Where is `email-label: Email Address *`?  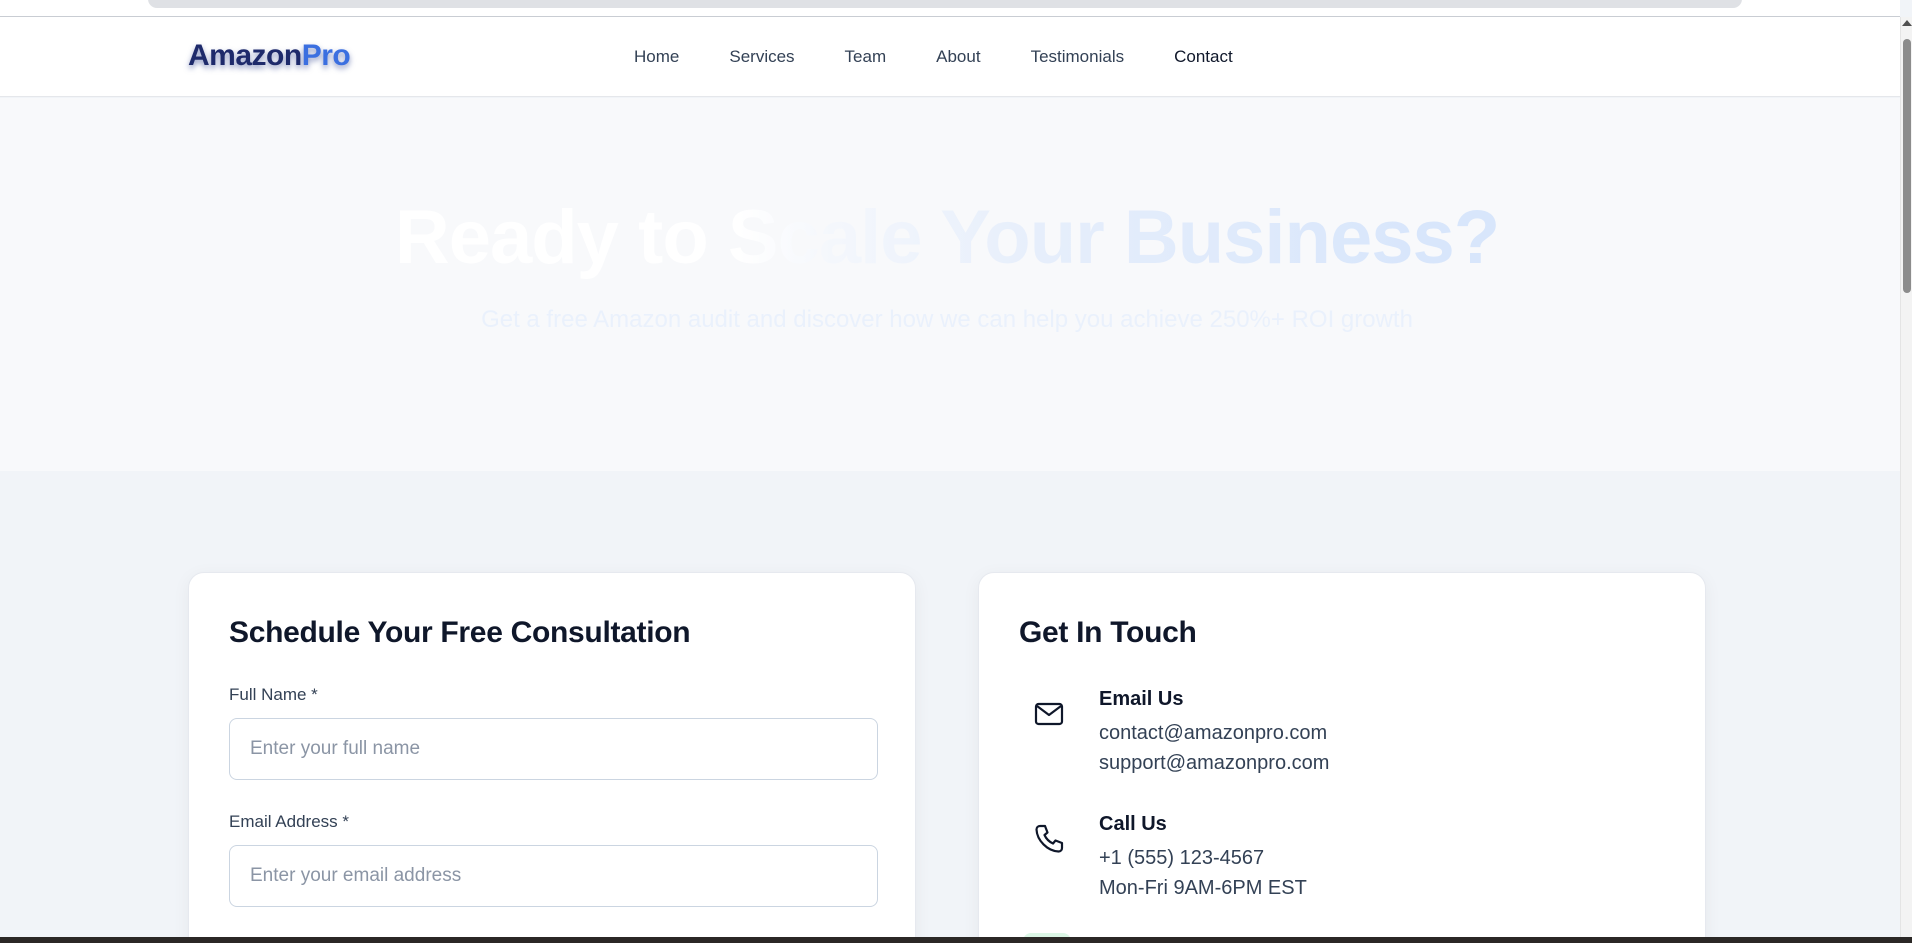
email-label: Email Address * is located at coordinates (289, 821).